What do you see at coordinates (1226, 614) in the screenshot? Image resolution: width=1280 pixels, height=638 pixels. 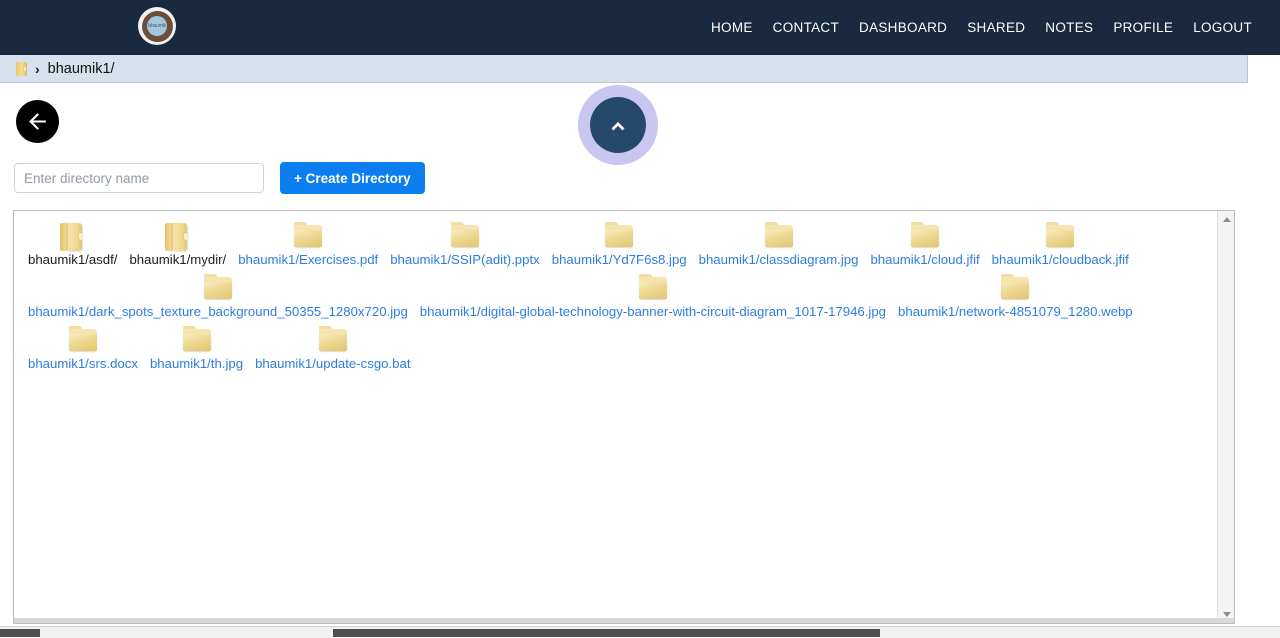 I see `triangle-down-icon` at bounding box center [1226, 614].